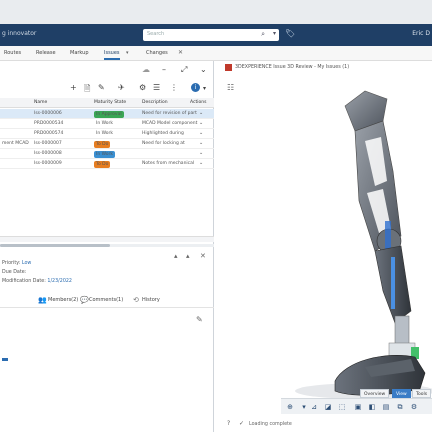 This screenshot has height=432, width=432. What do you see at coordinates (42, 300) in the screenshot?
I see `people-icon: 👥` at bounding box center [42, 300].